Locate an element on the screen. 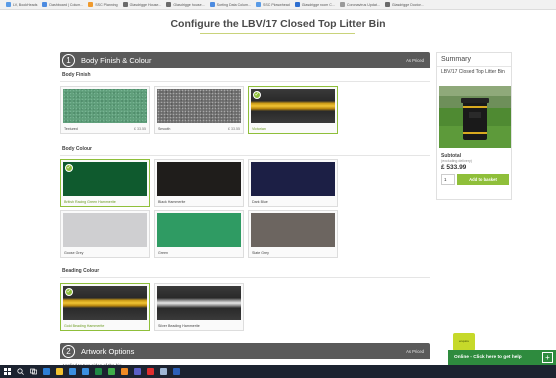 Image resolution: width=556 pixels, height=378 pixels. finish-label: Smooth is located at coordinates (164, 129).